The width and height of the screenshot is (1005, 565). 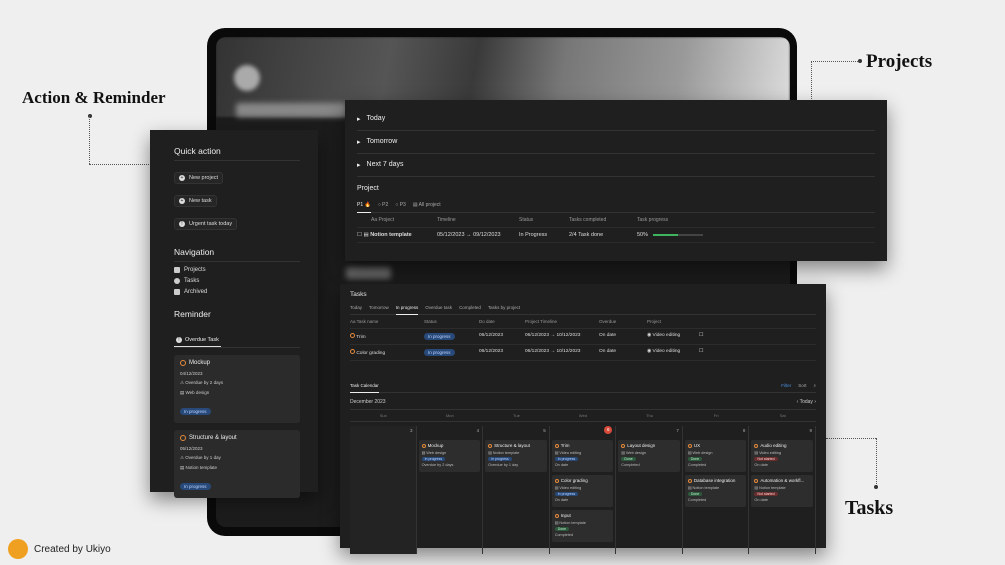 I want to click on event-title: Color grading, so click(x=582, y=480).